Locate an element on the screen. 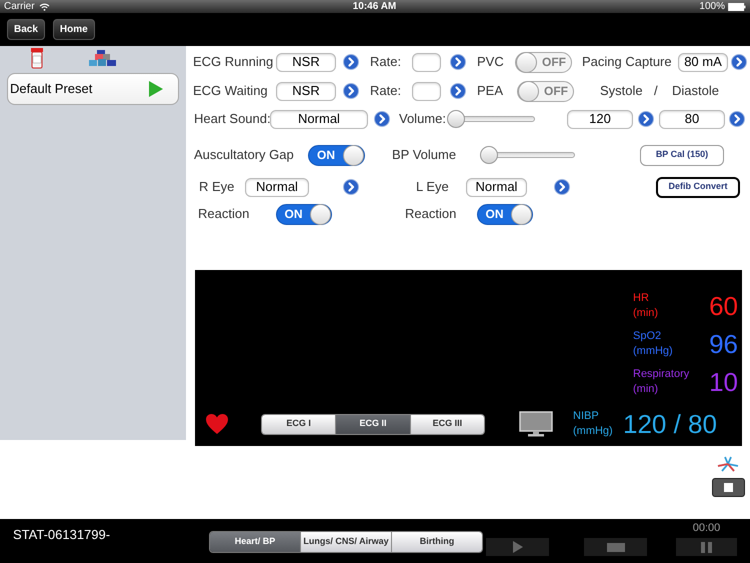 Image resolution: width=750 pixels, height=563 pixels. value-field: 80 is located at coordinates (692, 119).